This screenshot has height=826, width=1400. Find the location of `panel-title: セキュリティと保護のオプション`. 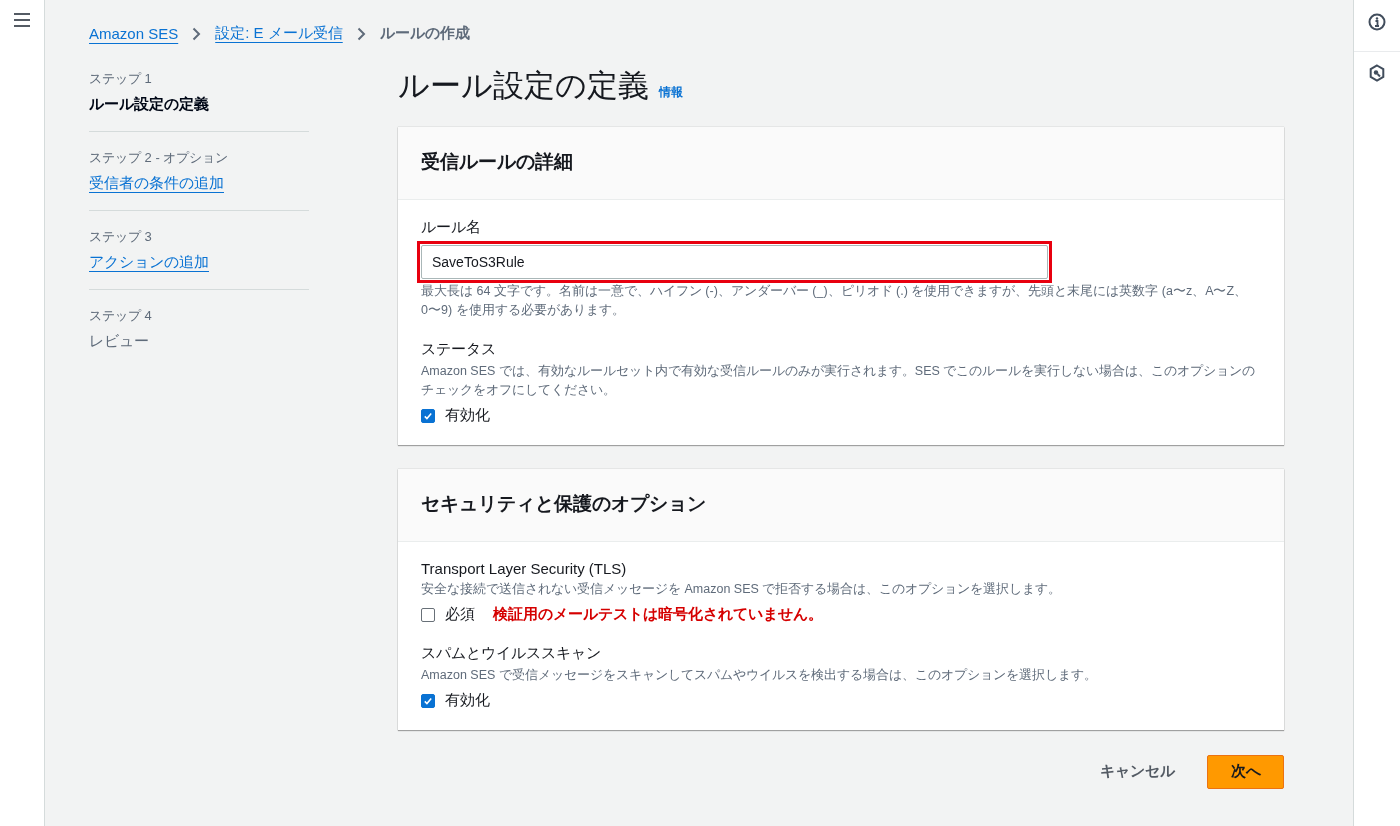

panel-title: セキュリティと保護のオプション is located at coordinates (564, 504).